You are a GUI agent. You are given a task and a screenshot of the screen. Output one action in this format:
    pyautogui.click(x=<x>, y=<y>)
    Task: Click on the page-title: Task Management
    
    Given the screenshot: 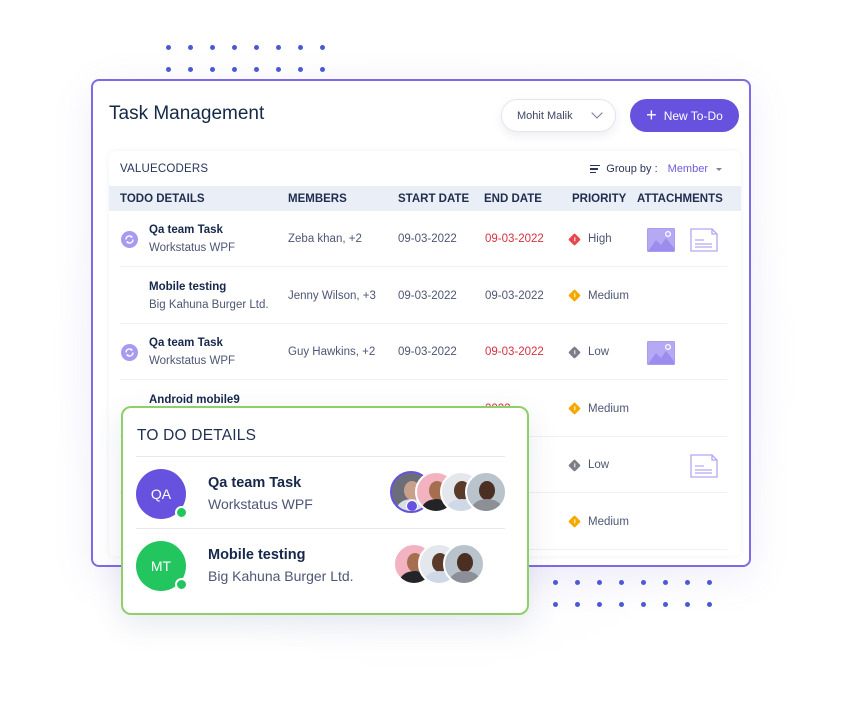 What is the action you would take?
    pyautogui.click(x=187, y=113)
    